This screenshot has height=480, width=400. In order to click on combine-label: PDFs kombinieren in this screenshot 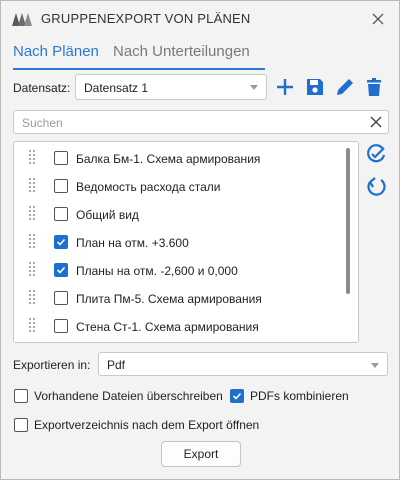, I will do `click(299, 396)`.